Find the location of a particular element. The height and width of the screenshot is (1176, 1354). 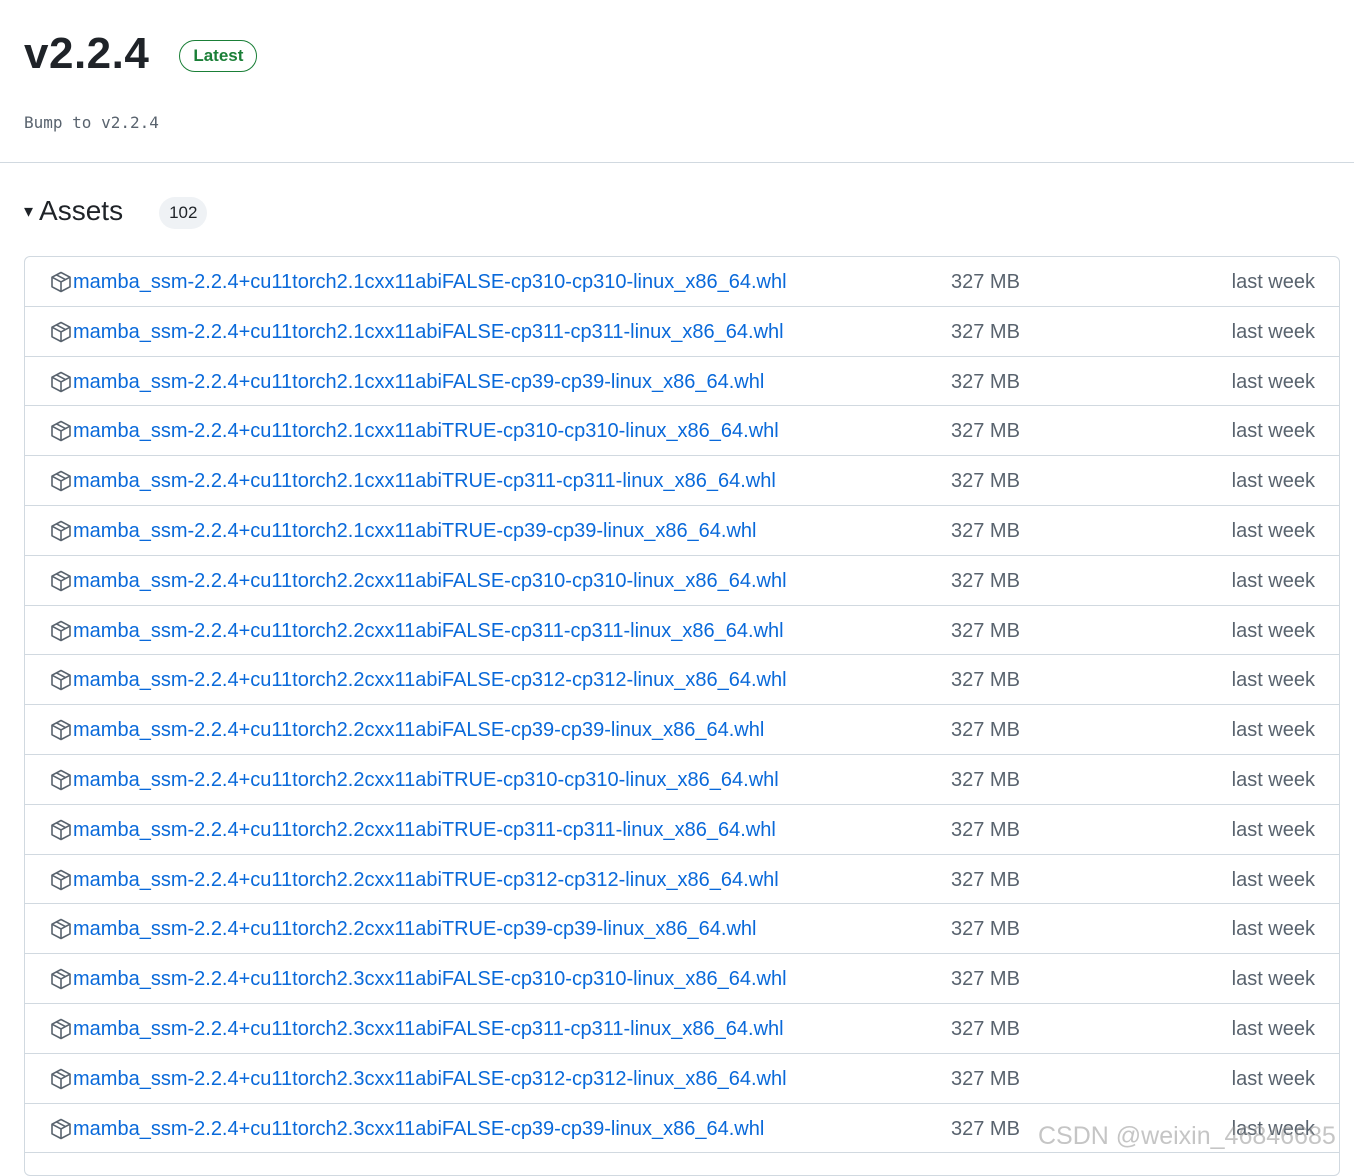

release-notes: Bump to v2.2.4 is located at coordinates (91, 122).